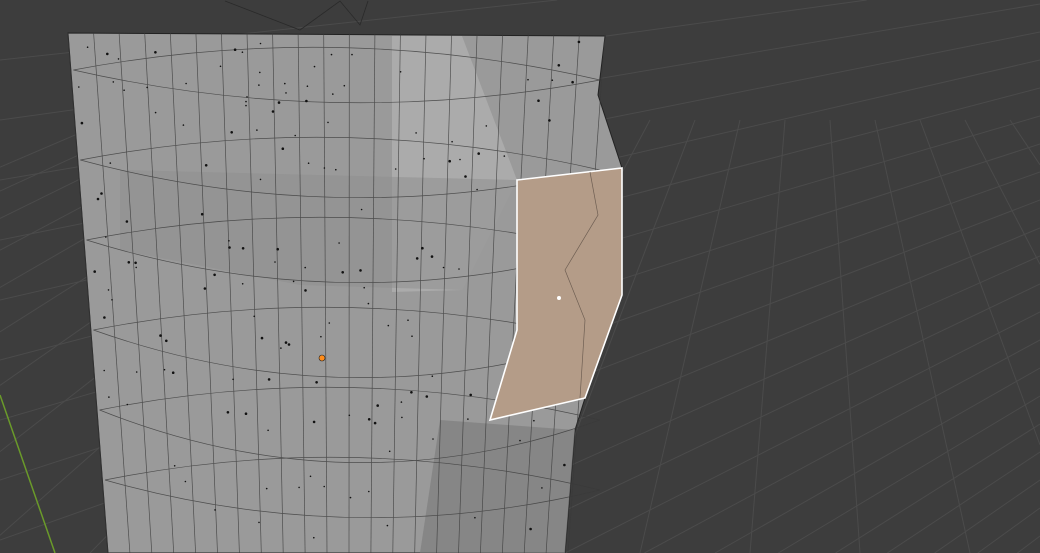 Image resolution: width=1040 pixels, height=553 pixels. What do you see at coordinates (296, 15) in the screenshot?
I see `background-wire-top` at bounding box center [296, 15].